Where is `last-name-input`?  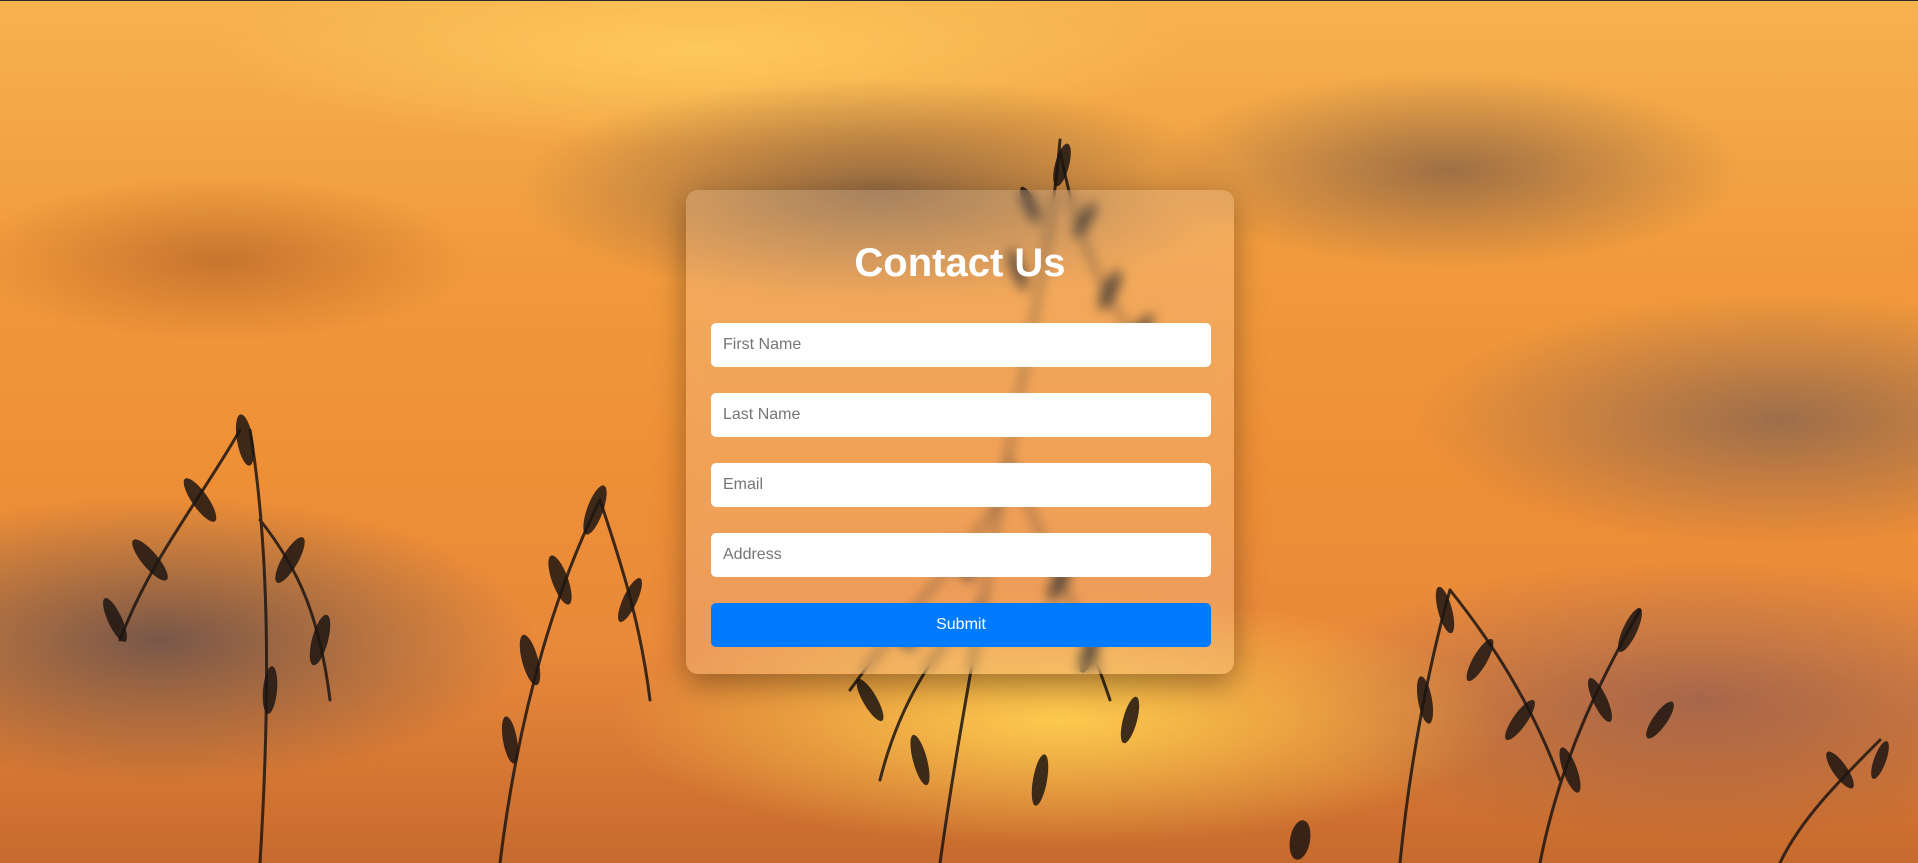 last-name-input is located at coordinates (961, 415).